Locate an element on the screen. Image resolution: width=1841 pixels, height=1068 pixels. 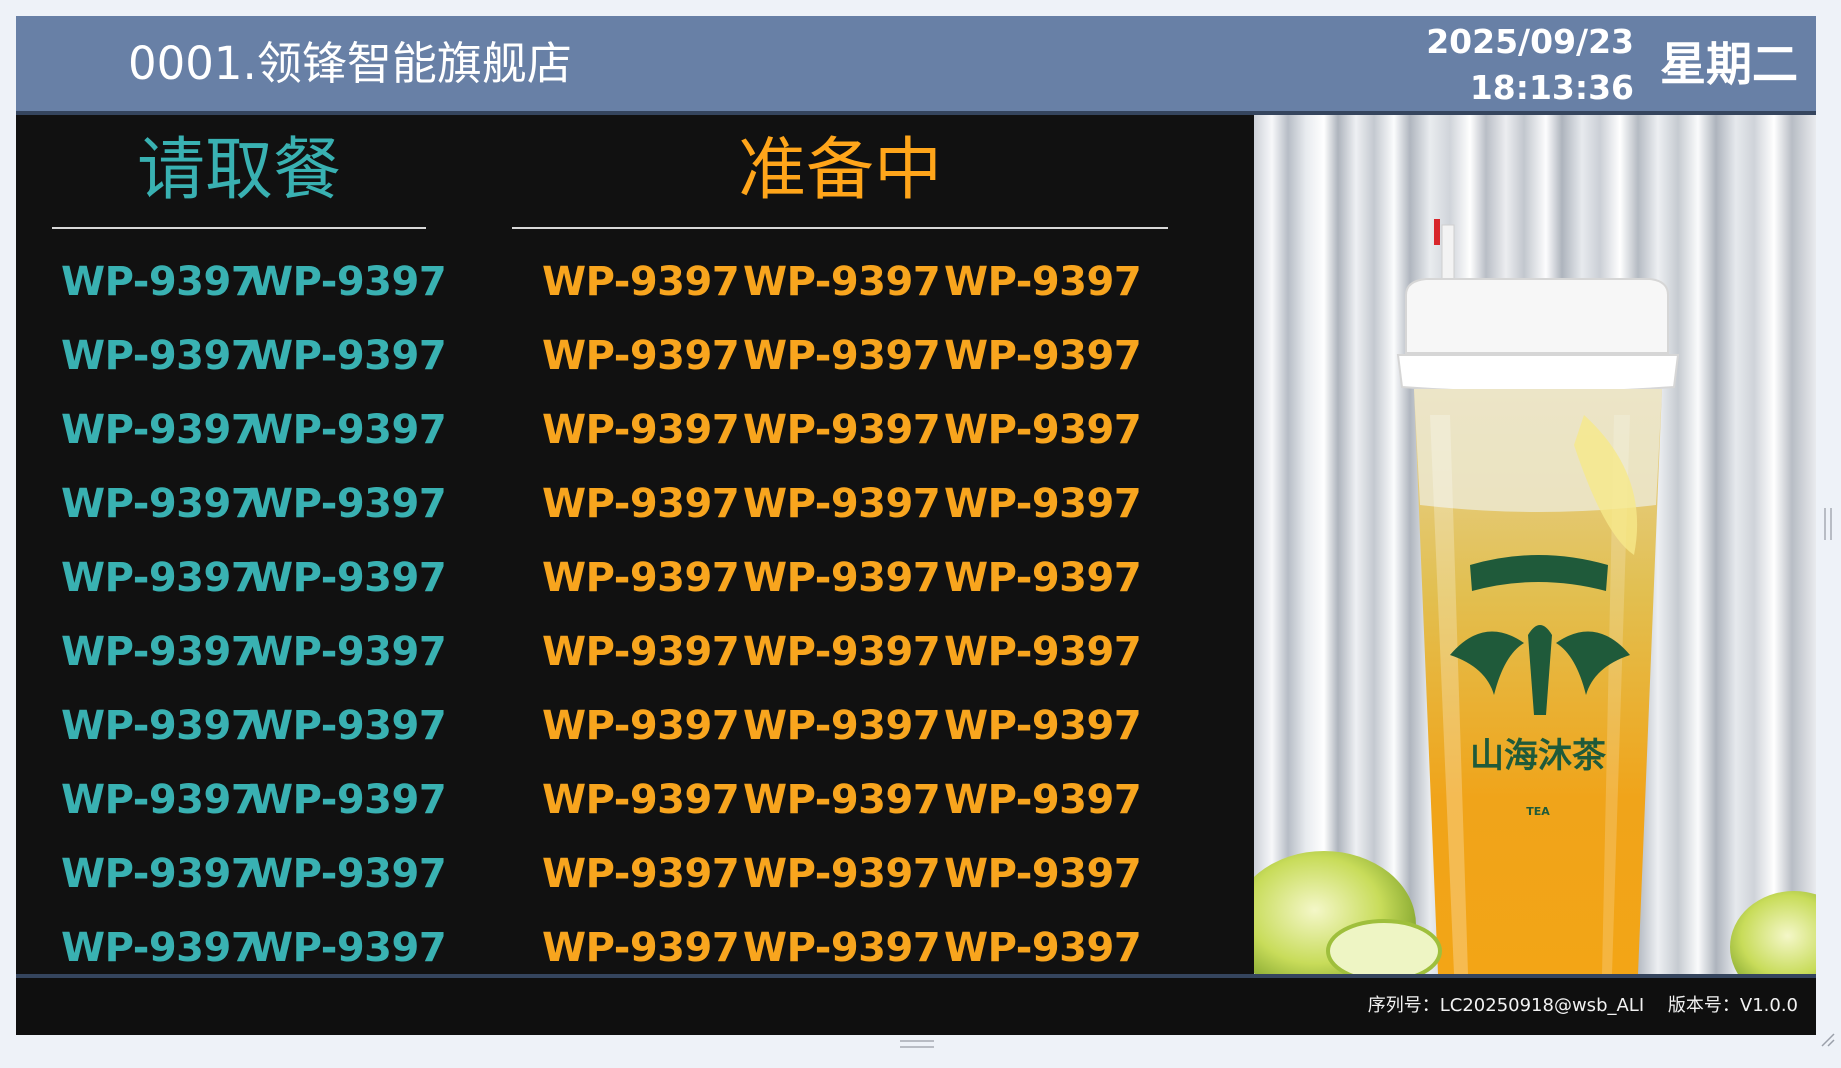
preparing-title-rule is located at coordinates (840, 228).